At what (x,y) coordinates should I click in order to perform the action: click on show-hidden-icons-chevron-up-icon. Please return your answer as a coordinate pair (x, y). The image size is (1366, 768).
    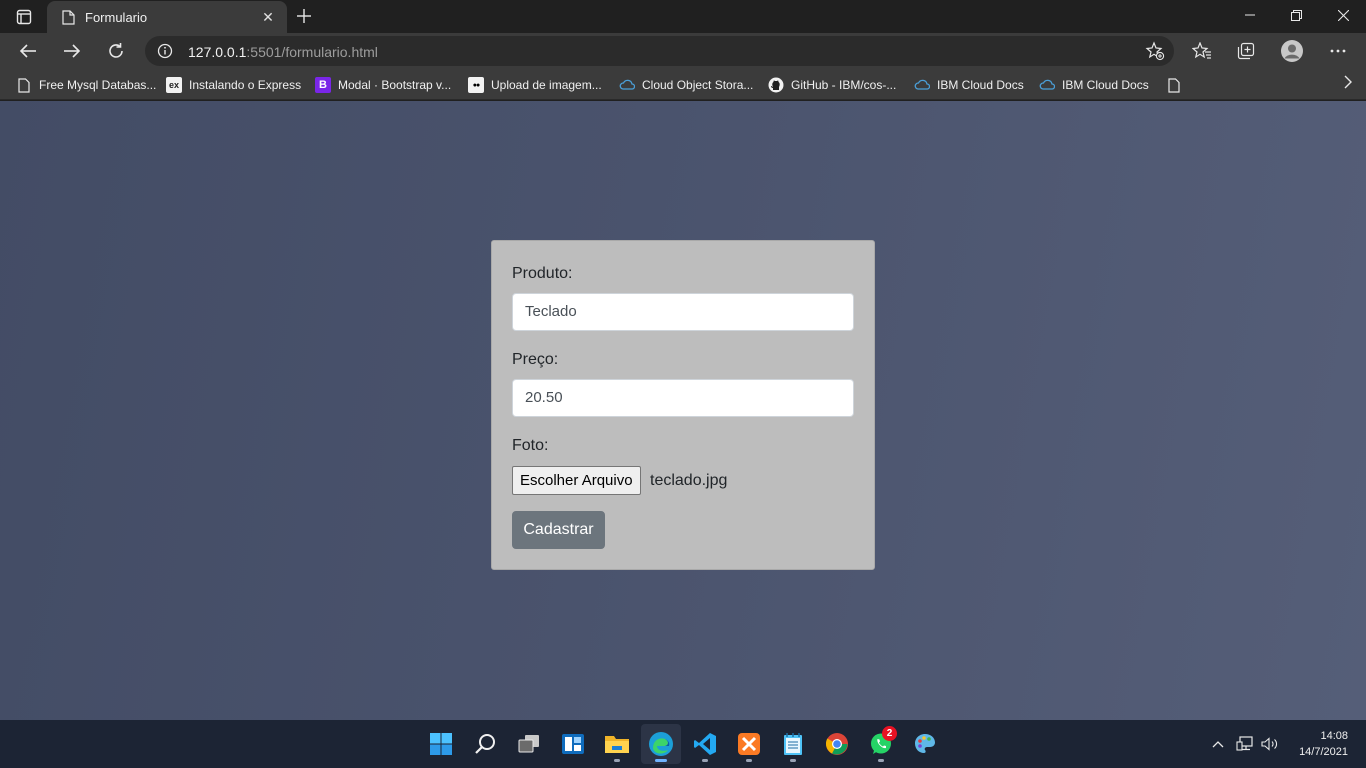
    Looking at the image, I should click on (1218, 744).